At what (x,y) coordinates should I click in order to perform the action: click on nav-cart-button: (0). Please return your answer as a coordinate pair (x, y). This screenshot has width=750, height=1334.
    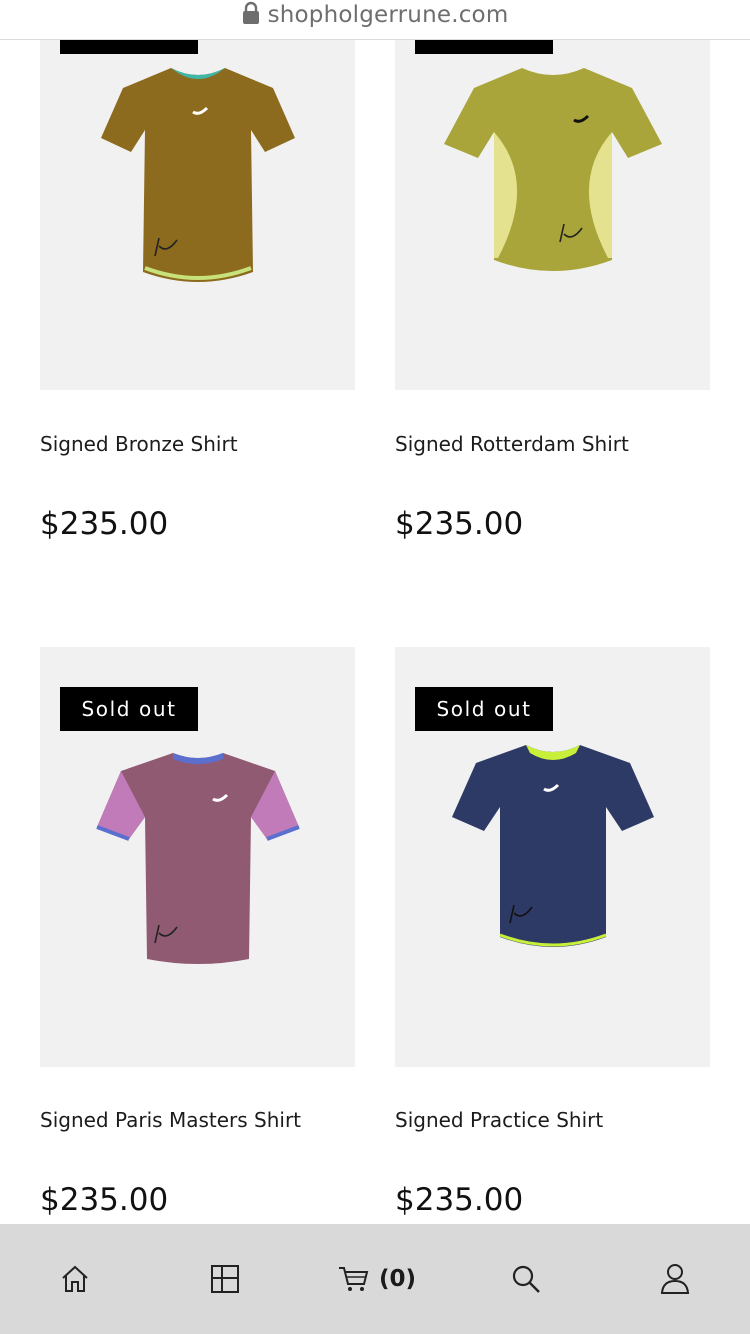
    Looking at the image, I should click on (376, 1279).